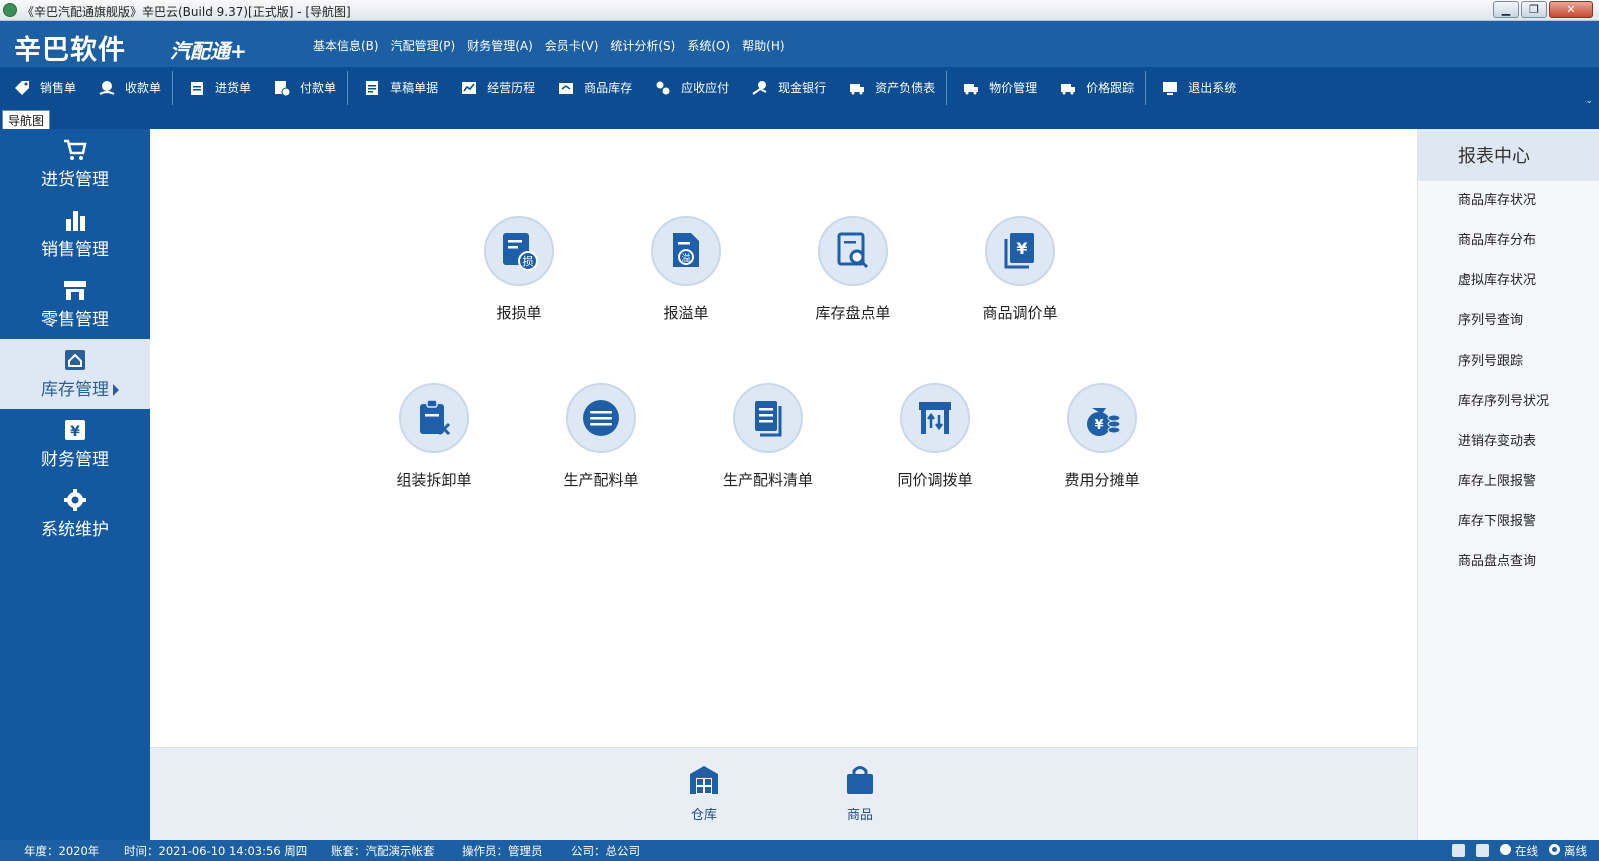  What do you see at coordinates (511, 88) in the screenshot?
I see `toolbar-label: 经营历程` at bounding box center [511, 88].